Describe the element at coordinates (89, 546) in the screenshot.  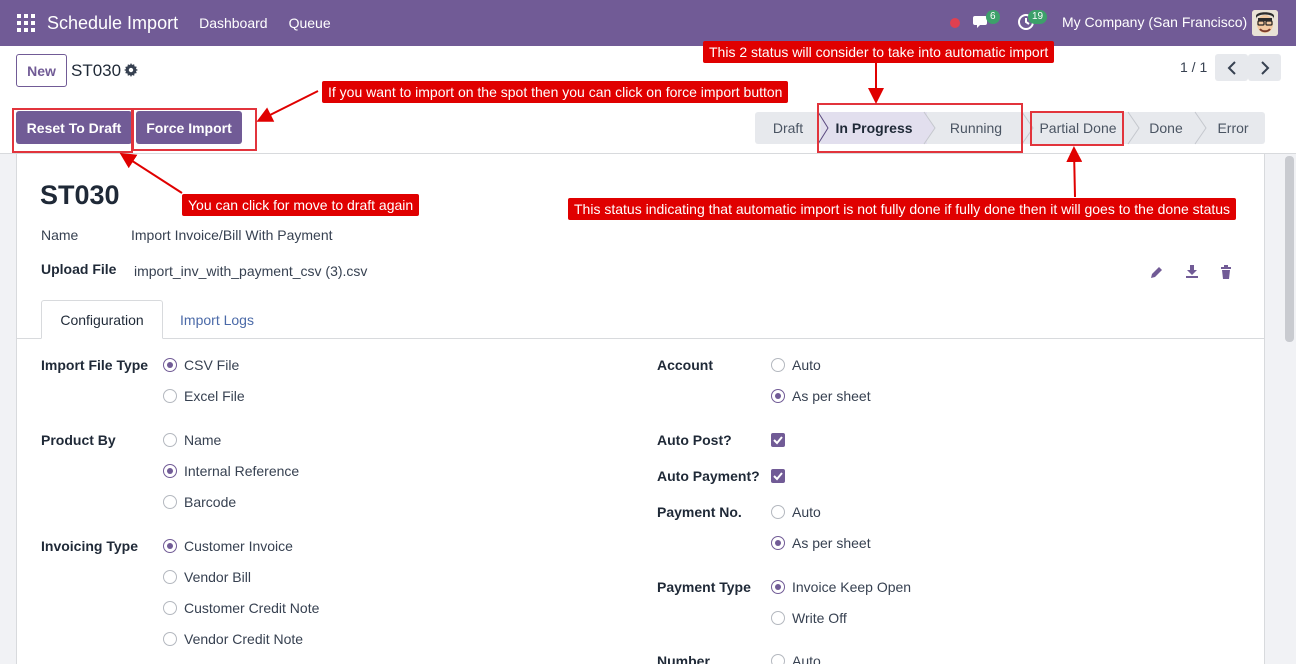
I see `invoicing-type-label: Invoicing Type` at that location.